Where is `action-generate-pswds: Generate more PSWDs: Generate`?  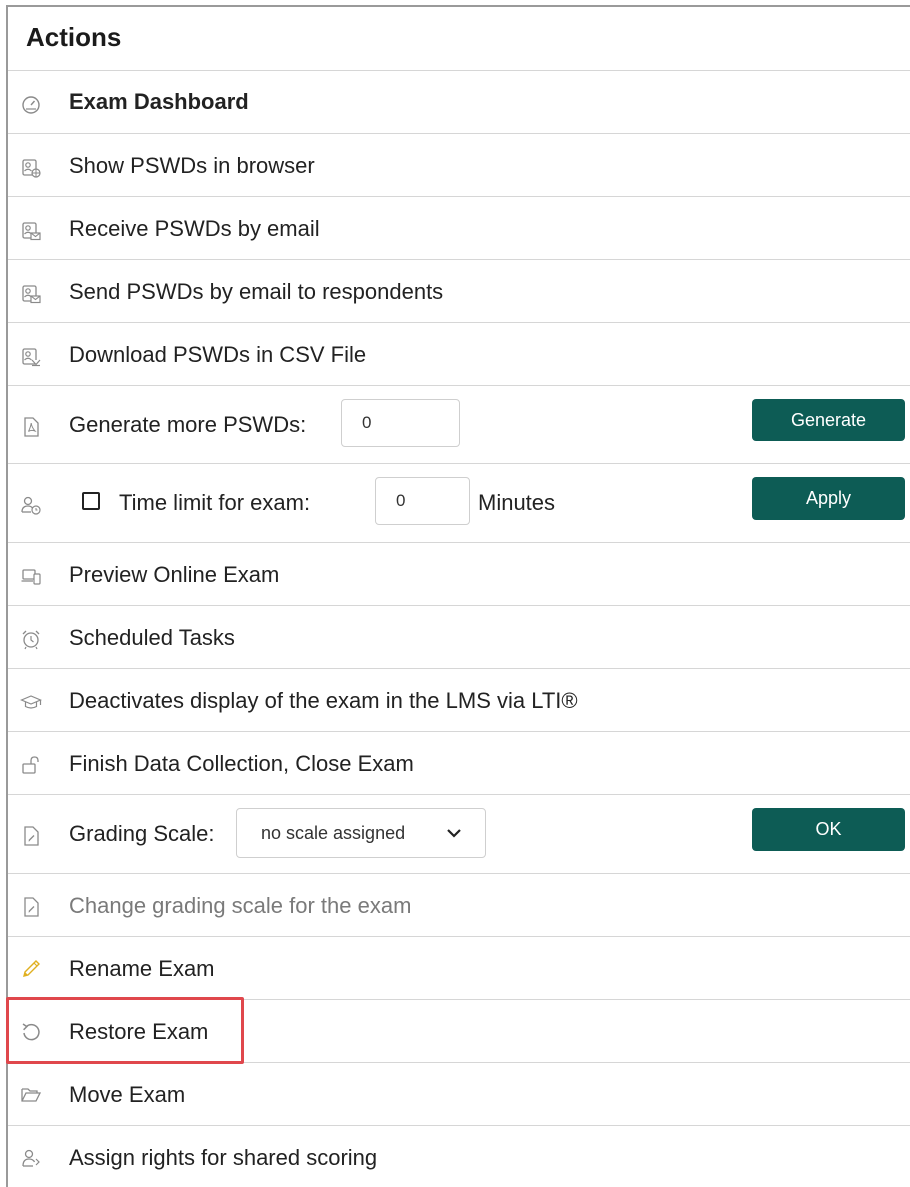 action-generate-pswds: Generate more PSWDs: Generate is located at coordinates (459, 425).